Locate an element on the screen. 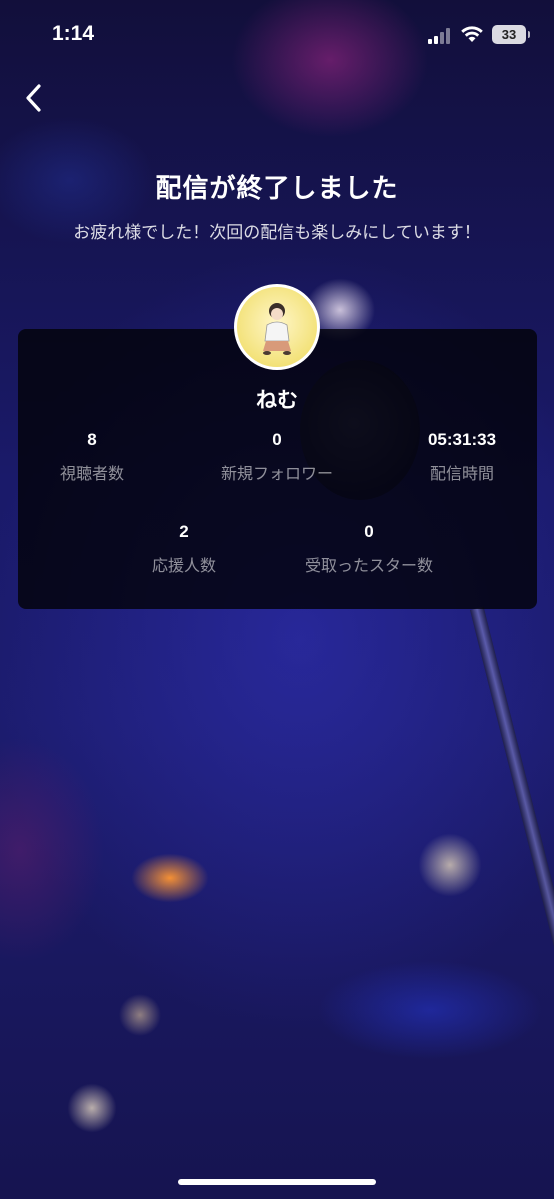  battery-level: 33 is located at coordinates (509, 34).